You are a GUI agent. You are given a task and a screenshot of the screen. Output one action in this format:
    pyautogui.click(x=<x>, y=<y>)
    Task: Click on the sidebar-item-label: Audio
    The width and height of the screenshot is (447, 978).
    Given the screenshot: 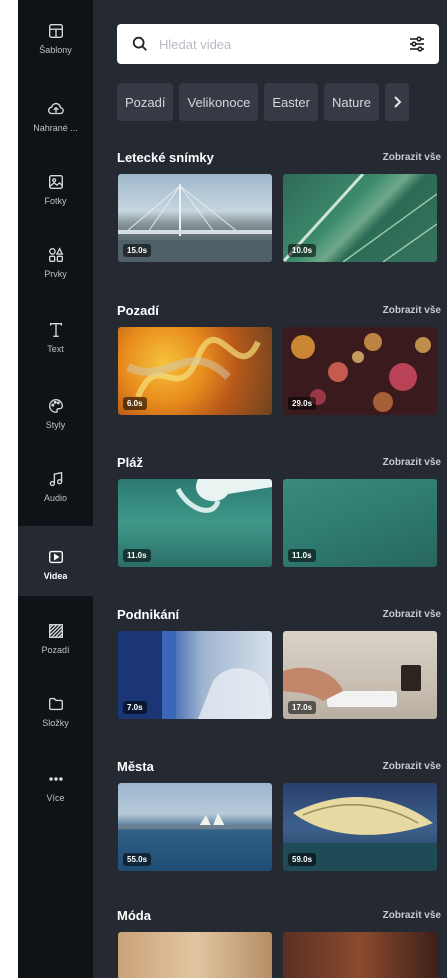 What is the action you would take?
    pyautogui.click(x=55, y=498)
    